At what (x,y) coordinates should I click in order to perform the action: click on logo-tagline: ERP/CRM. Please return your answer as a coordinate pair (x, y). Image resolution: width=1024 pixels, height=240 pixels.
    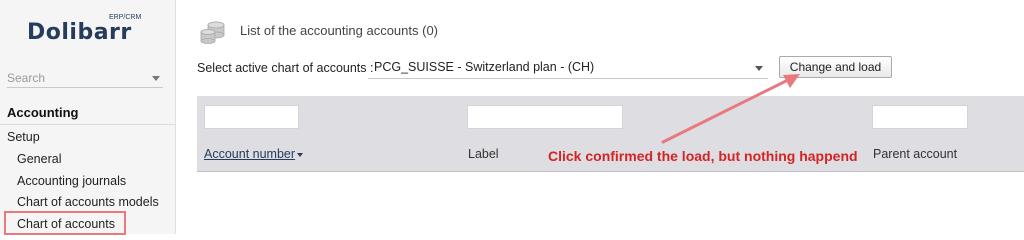
    Looking at the image, I should click on (125, 17).